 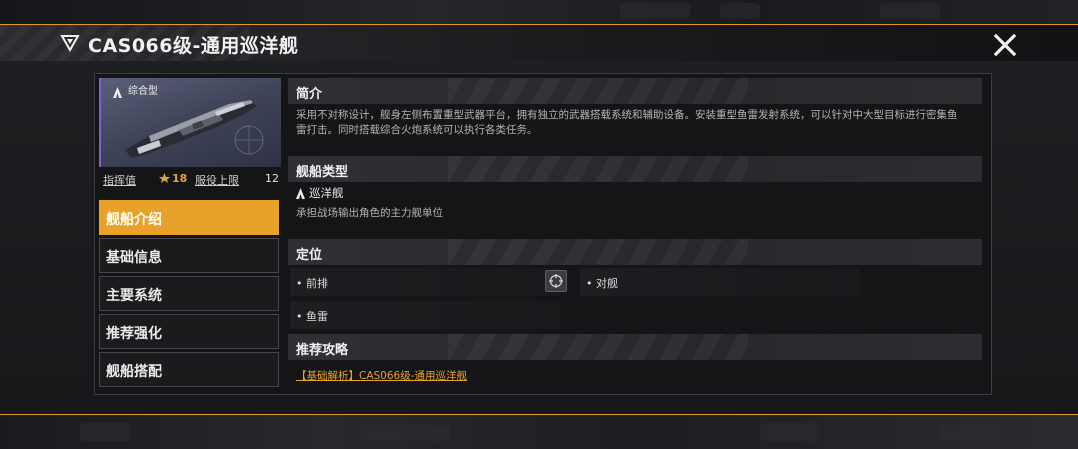 What do you see at coordinates (180, 178) in the screenshot?
I see `command-value: 18` at bounding box center [180, 178].